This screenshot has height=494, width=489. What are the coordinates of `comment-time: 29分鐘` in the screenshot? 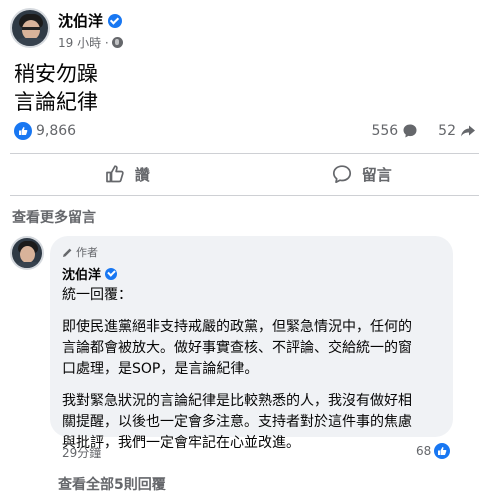 It's located at (81, 452).